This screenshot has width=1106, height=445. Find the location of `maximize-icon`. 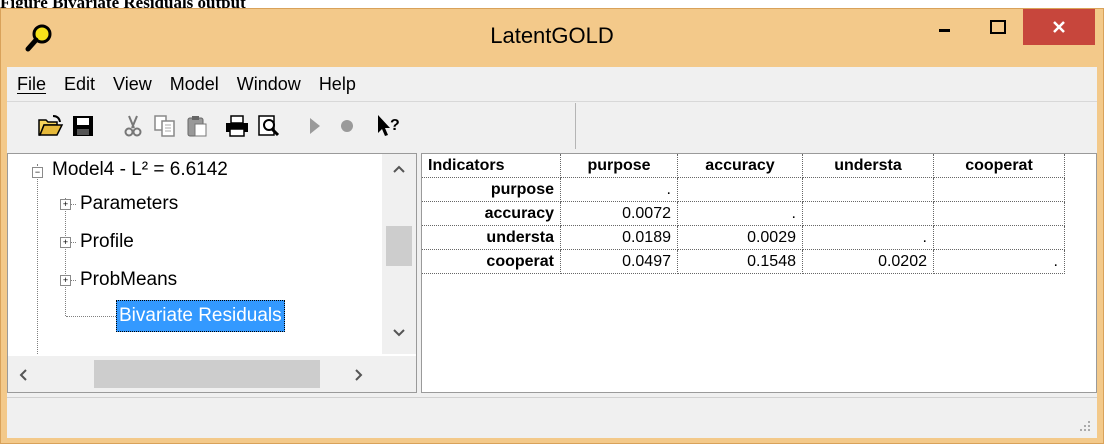

maximize-icon is located at coordinates (998, 27).